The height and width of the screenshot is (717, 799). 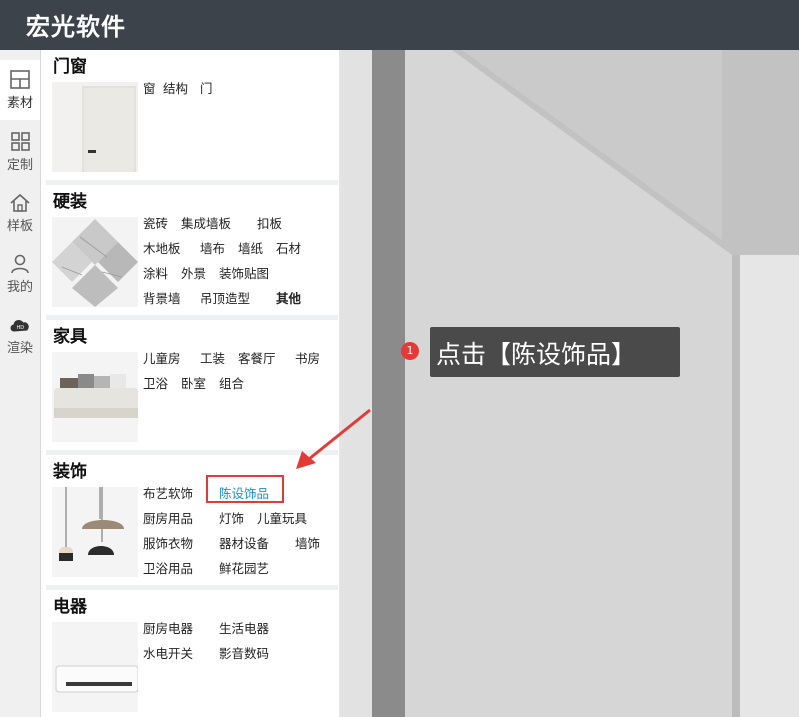 I want to click on link-wall-cloth: 墙布, so click(x=212, y=247).